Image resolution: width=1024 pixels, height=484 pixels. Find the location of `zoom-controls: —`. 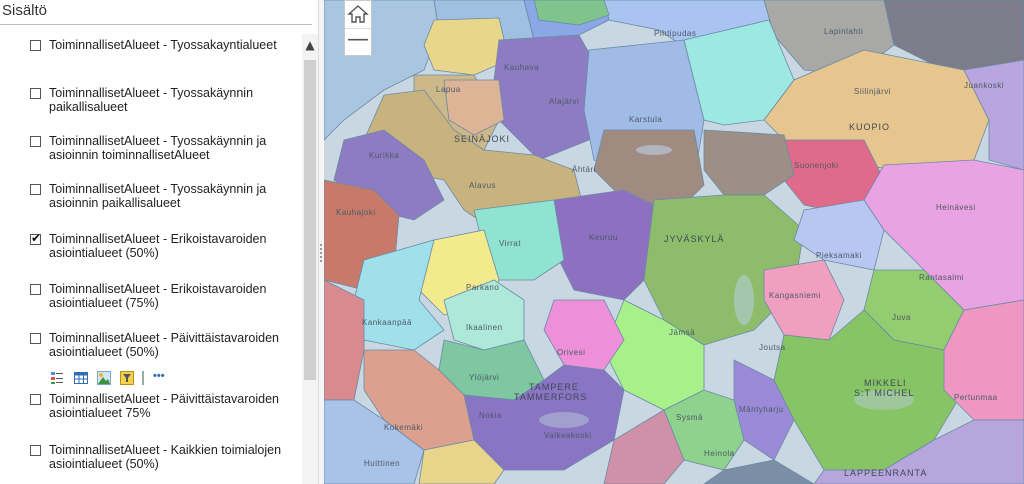

zoom-controls: — is located at coordinates (358, 28).